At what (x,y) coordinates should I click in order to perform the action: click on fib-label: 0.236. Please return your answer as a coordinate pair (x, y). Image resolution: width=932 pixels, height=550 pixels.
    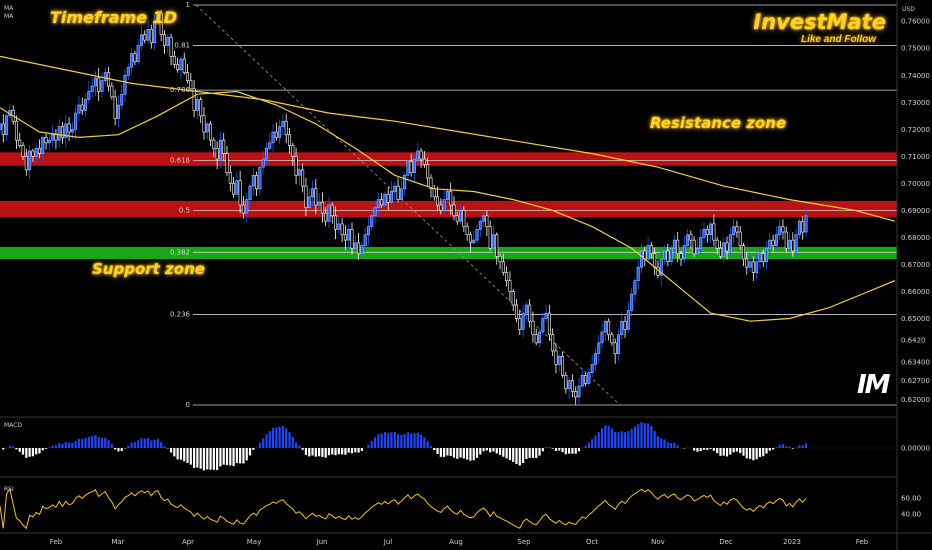
    Looking at the image, I should click on (180, 314).